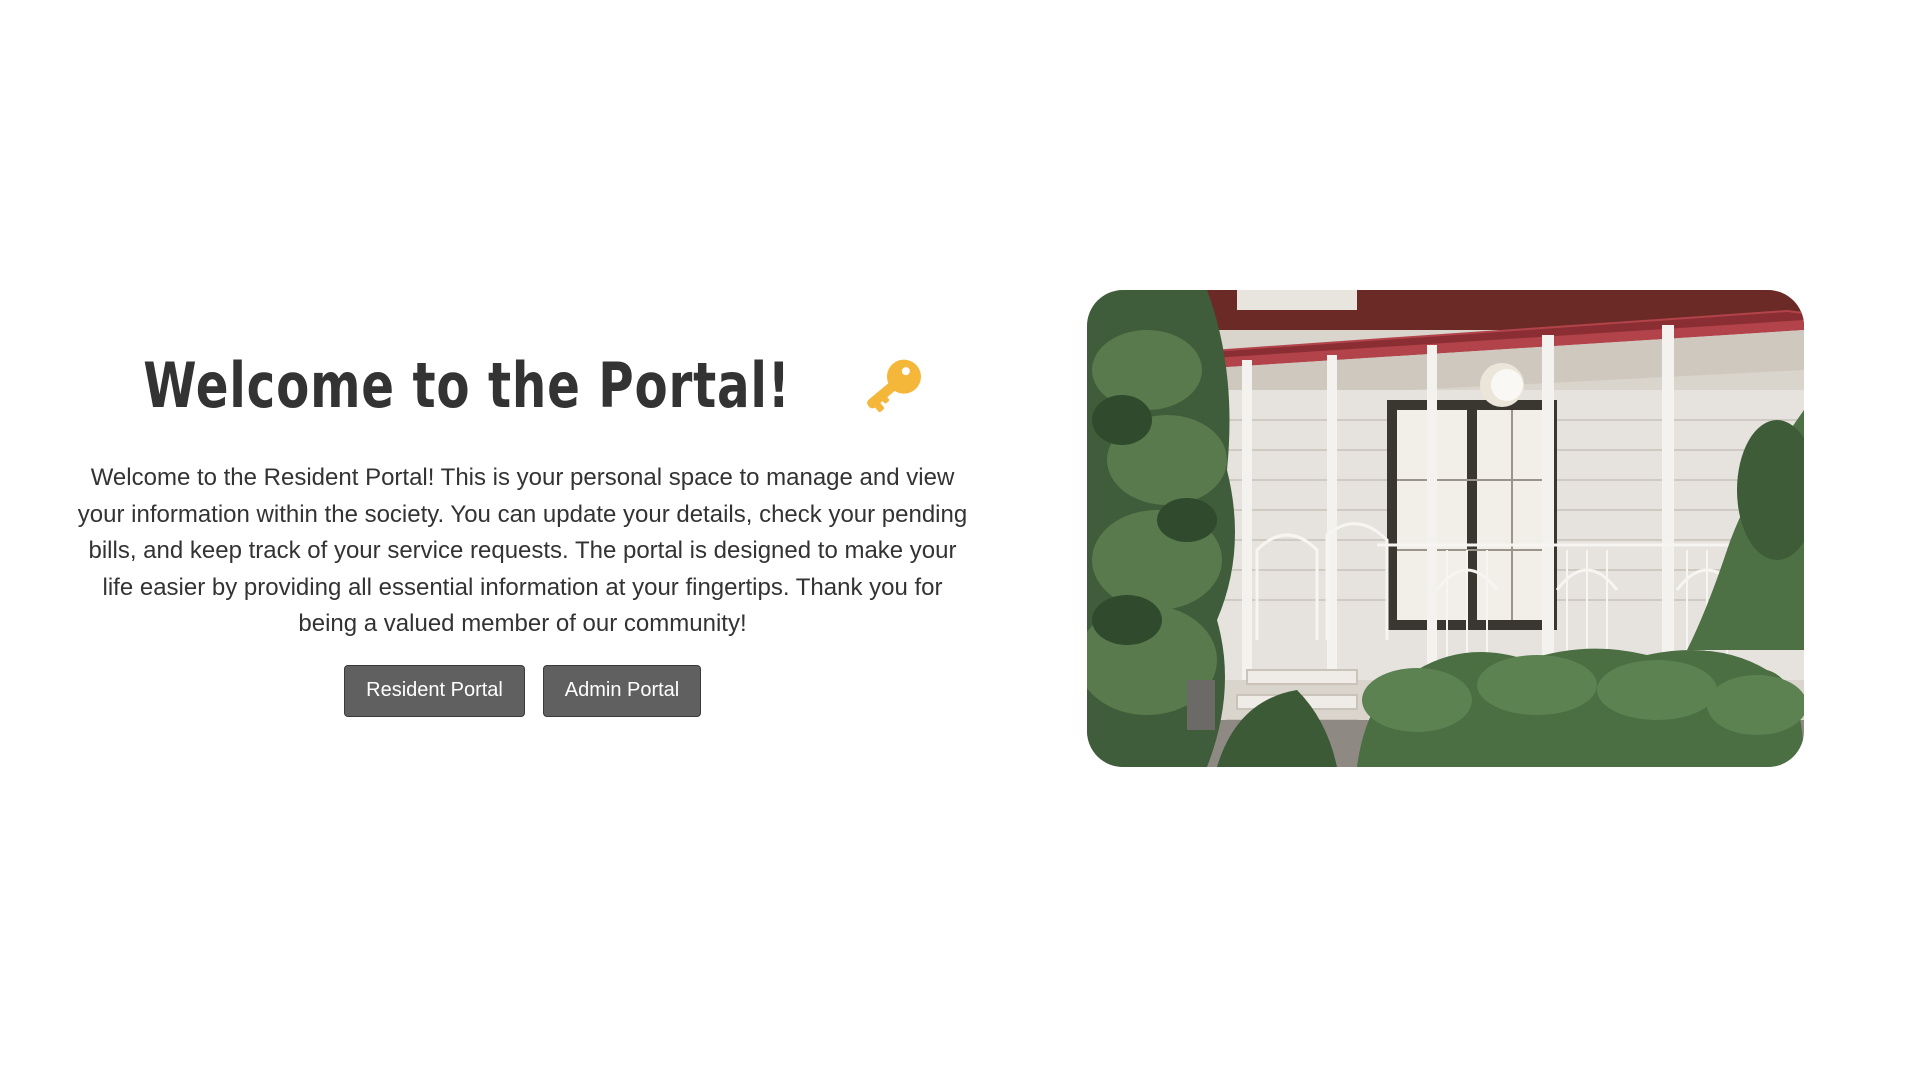 This screenshot has width=1920, height=1080. I want to click on resident-portal-button: Resident Portal, so click(434, 690).